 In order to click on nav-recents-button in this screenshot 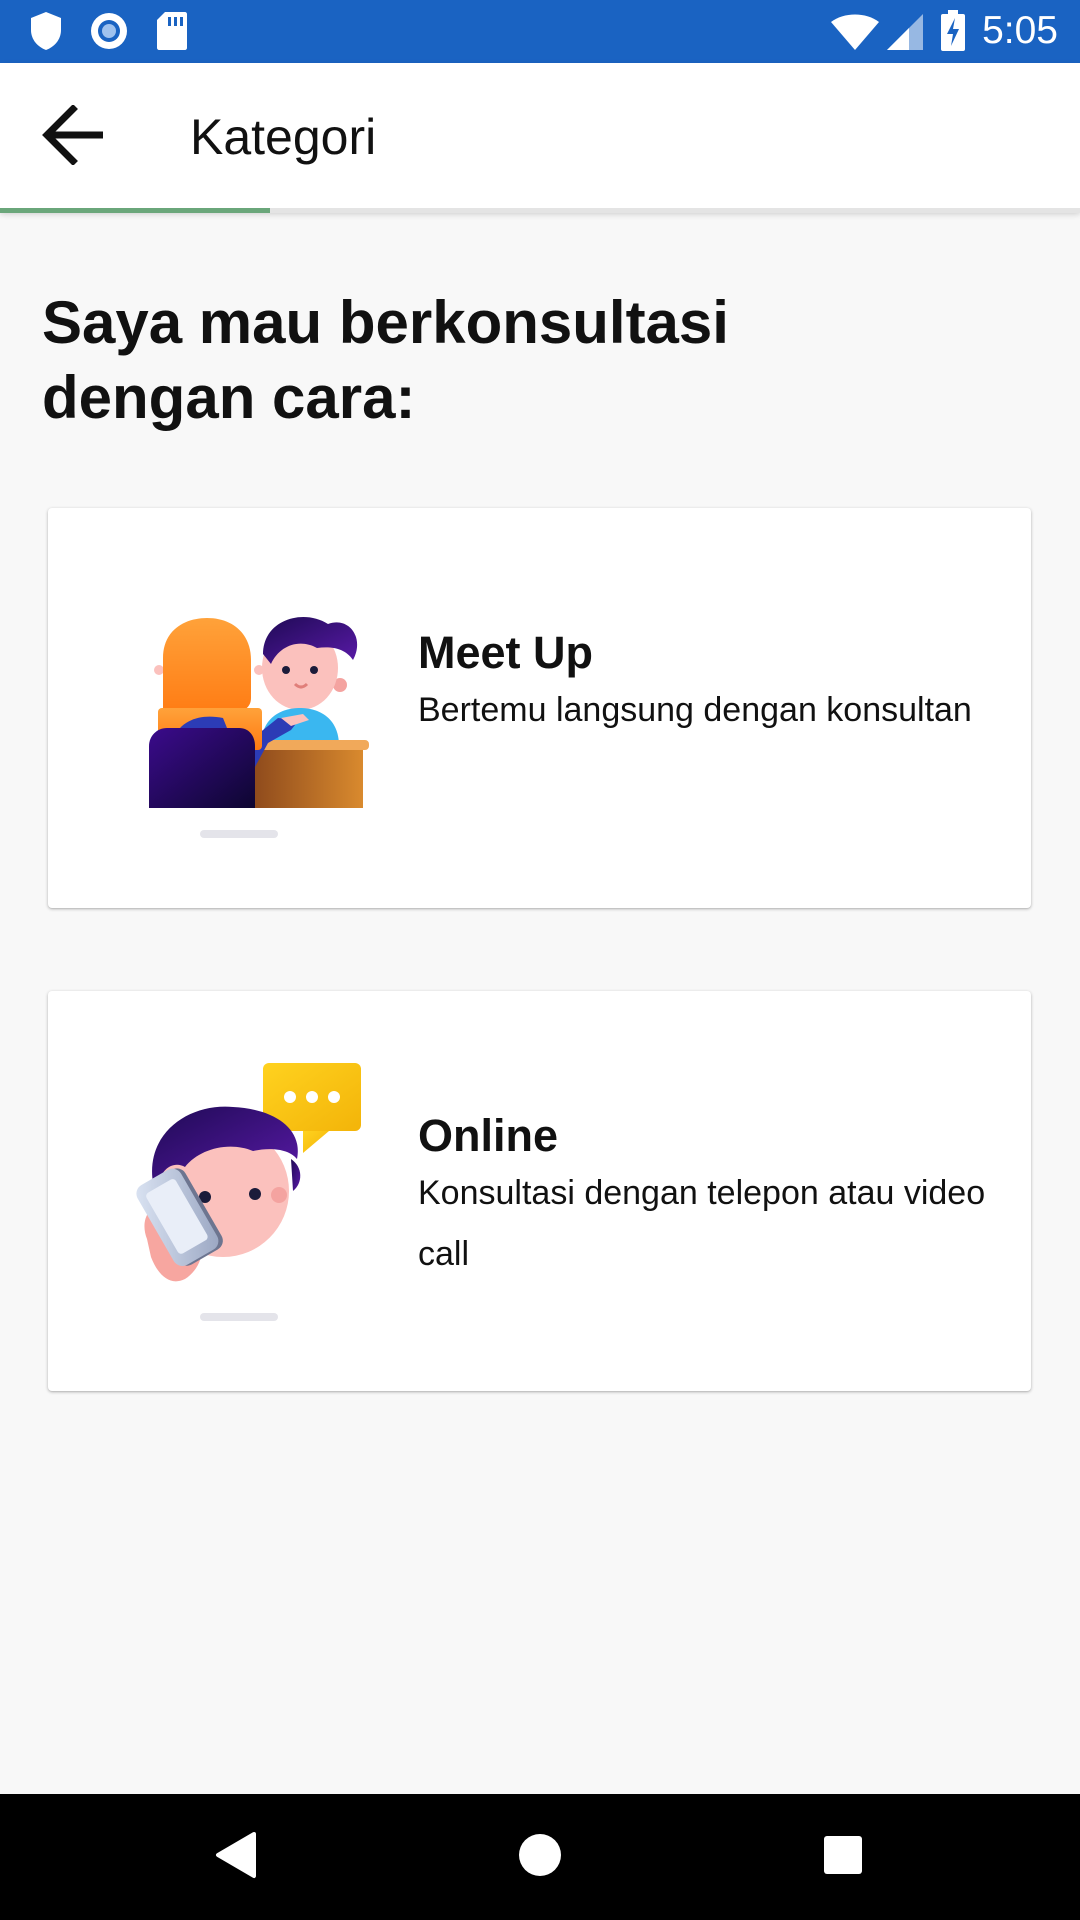, I will do `click(843, 1857)`.